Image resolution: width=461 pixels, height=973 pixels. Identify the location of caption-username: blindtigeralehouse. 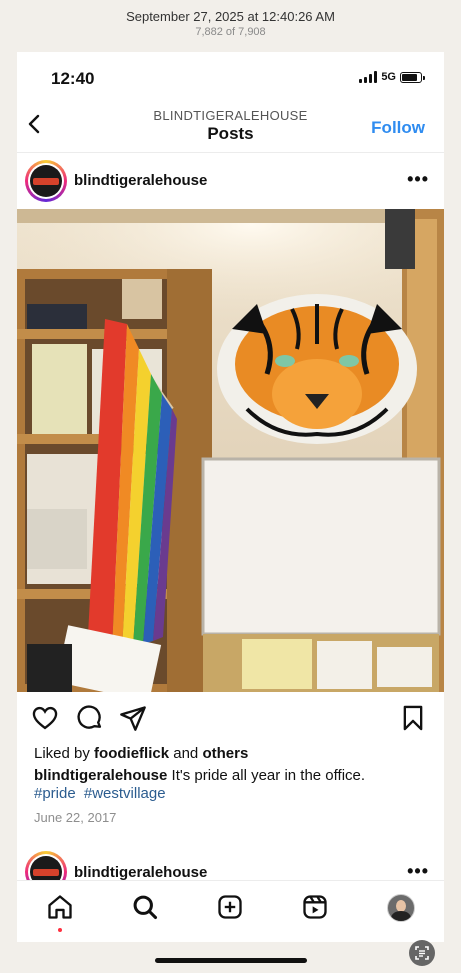
(100, 775).